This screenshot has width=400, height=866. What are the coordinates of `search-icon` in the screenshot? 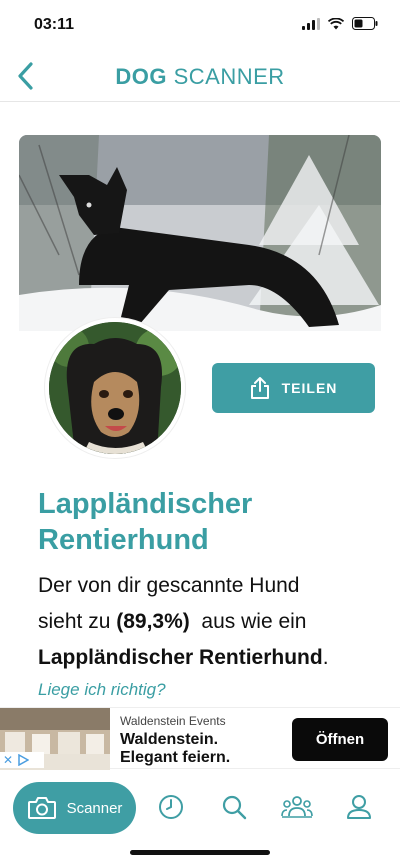 It's located at (234, 807).